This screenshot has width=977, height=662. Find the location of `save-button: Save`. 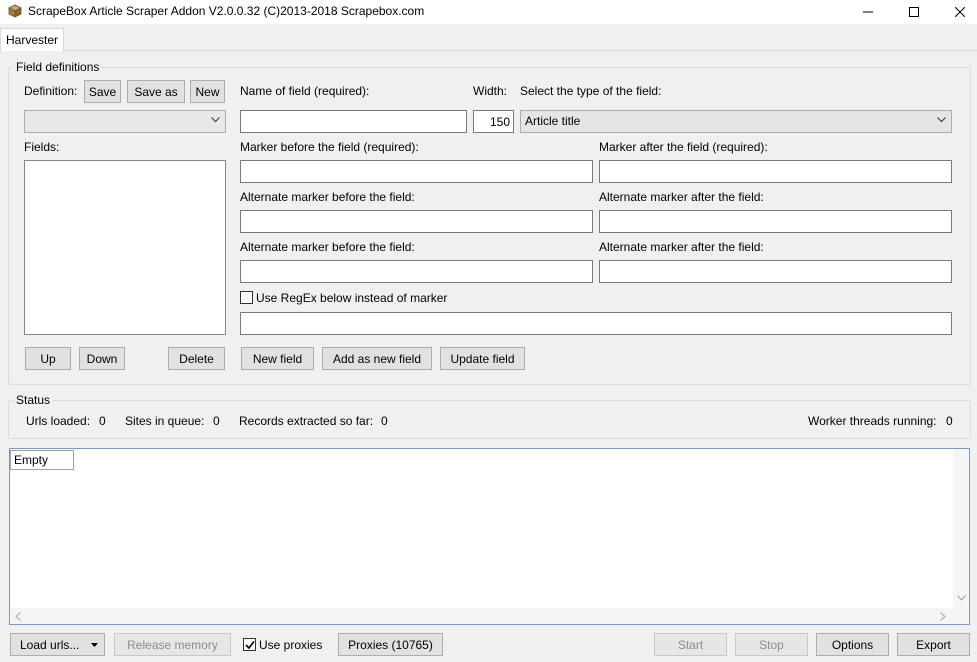

save-button: Save is located at coordinates (102, 91).